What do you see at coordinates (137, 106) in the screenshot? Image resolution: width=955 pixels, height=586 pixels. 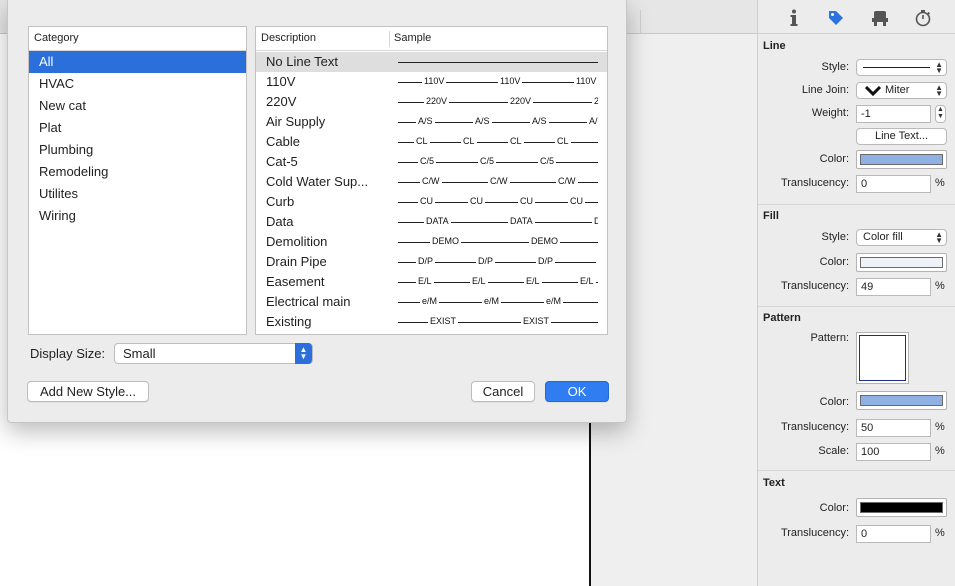 I see `category-item: New cat` at bounding box center [137, 106].